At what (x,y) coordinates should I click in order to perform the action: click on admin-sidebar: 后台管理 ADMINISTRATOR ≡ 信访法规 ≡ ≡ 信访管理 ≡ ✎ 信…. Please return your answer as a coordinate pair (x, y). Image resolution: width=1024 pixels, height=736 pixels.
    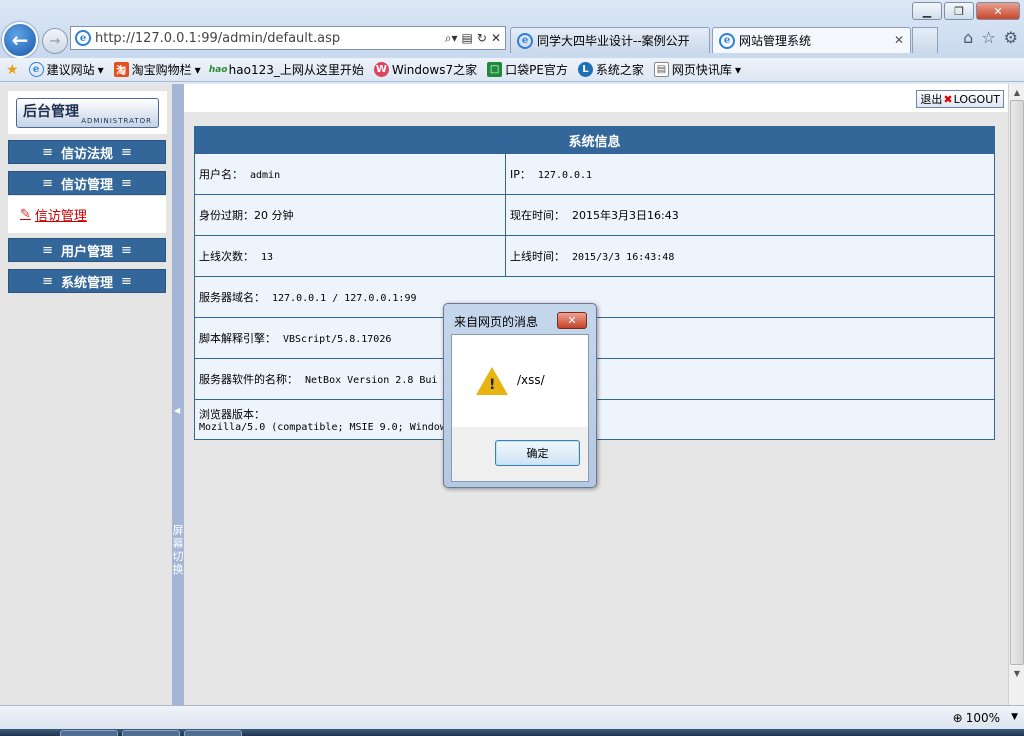
    Looking at the image, I should click on (86, 394).